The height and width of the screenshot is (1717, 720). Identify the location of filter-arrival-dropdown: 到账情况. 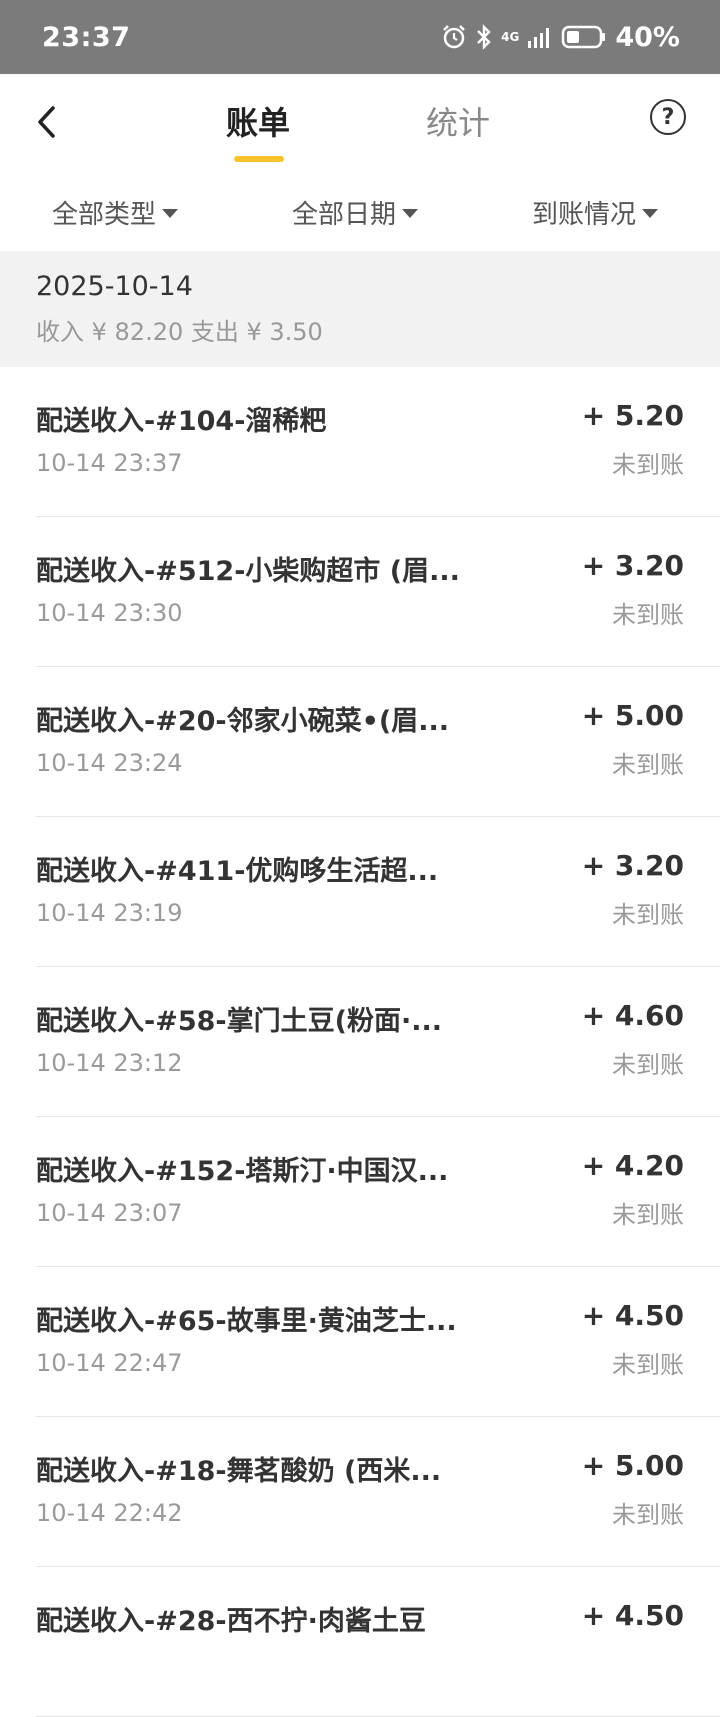
(595, 212).